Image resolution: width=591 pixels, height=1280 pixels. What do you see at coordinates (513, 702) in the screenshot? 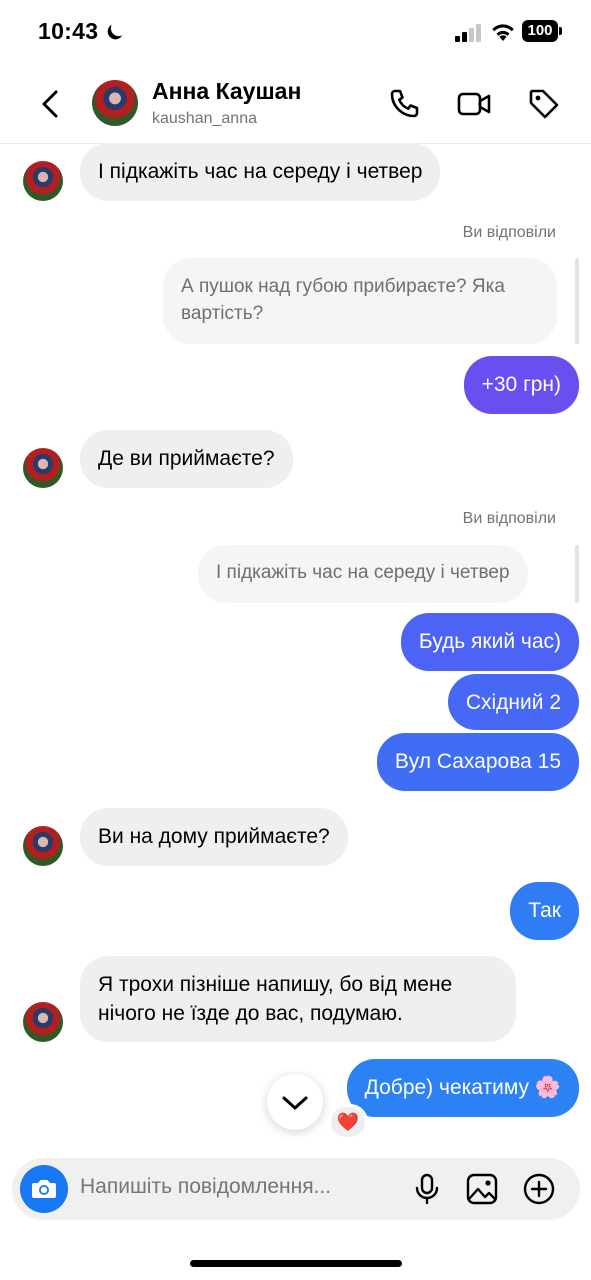
I see `outgoing-message: Східний 2` at bounding box center [513, 702].